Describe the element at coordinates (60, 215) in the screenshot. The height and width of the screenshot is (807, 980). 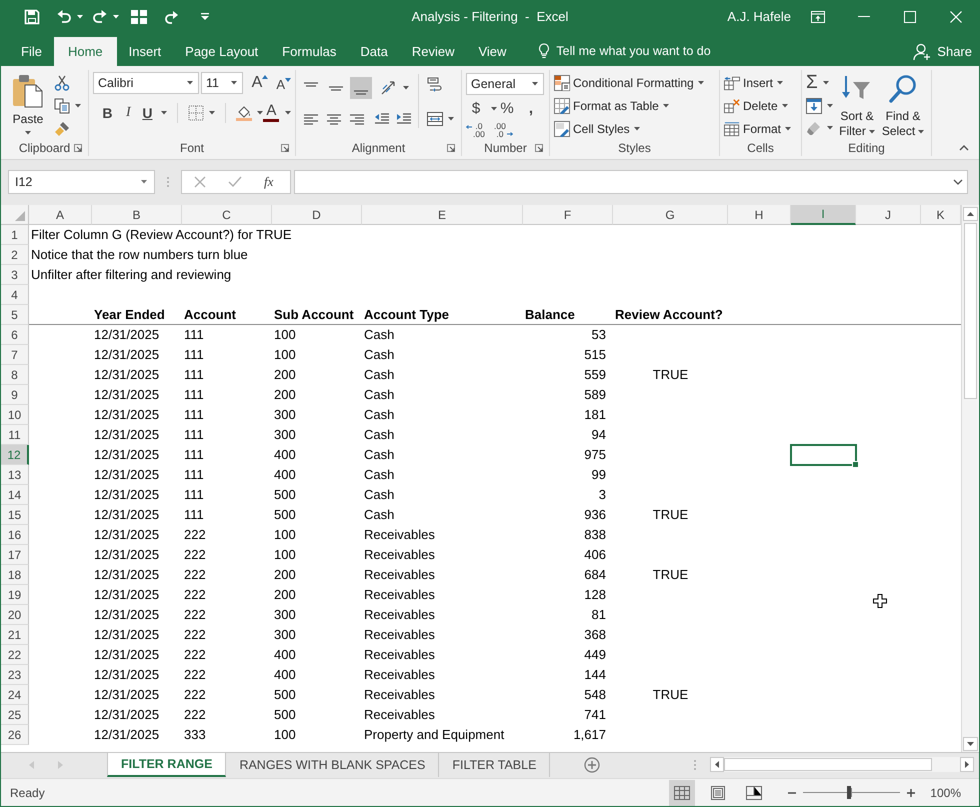
I see `column-header: A` at that location.